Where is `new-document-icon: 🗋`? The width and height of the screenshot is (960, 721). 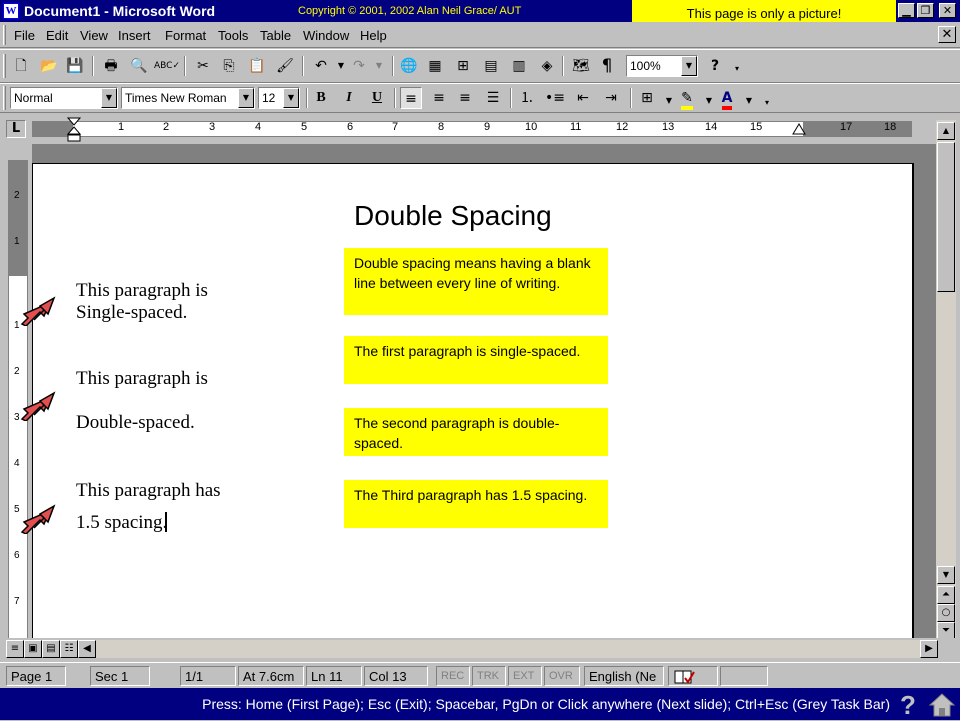 new-document-icon: 🗋 is located at coordinates (21, 66).